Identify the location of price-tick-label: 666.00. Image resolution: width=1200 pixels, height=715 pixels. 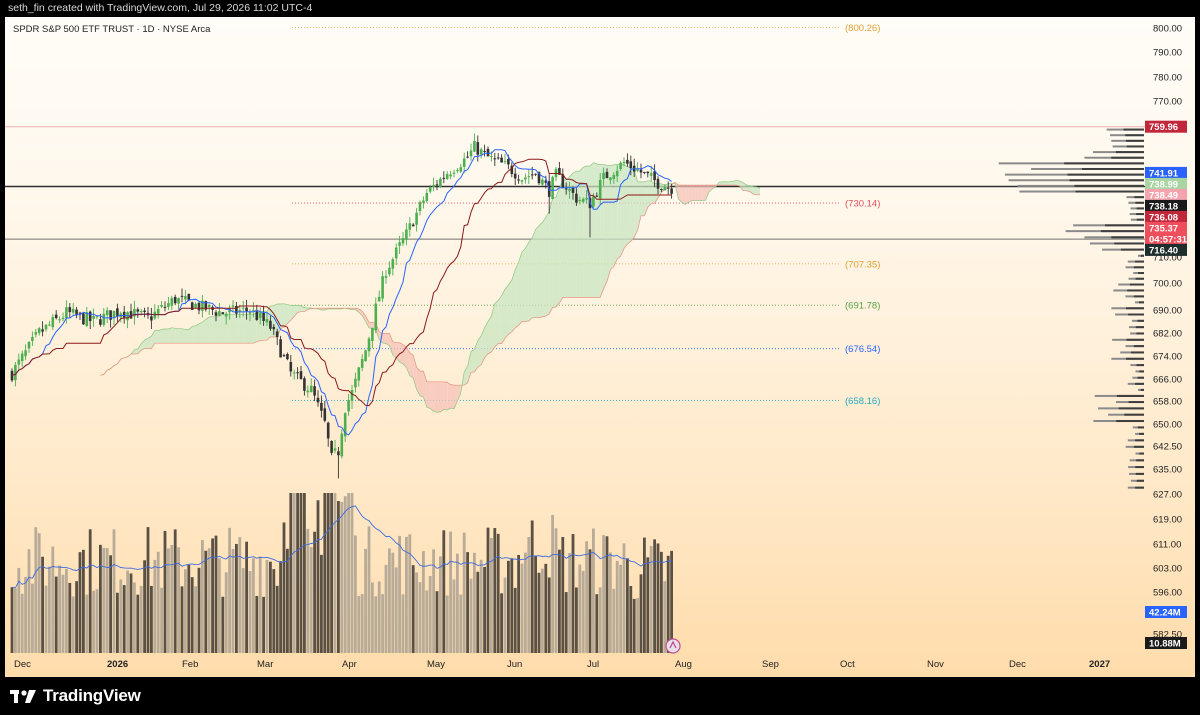
(1167, 380).